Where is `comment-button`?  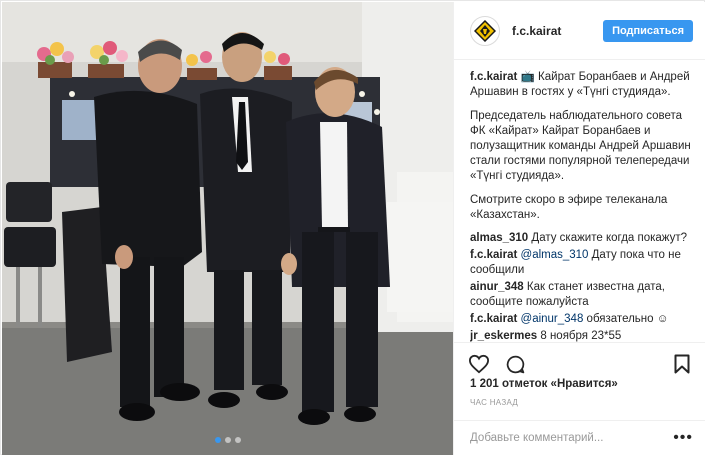 comment-button is located at coordinates (515, 364).